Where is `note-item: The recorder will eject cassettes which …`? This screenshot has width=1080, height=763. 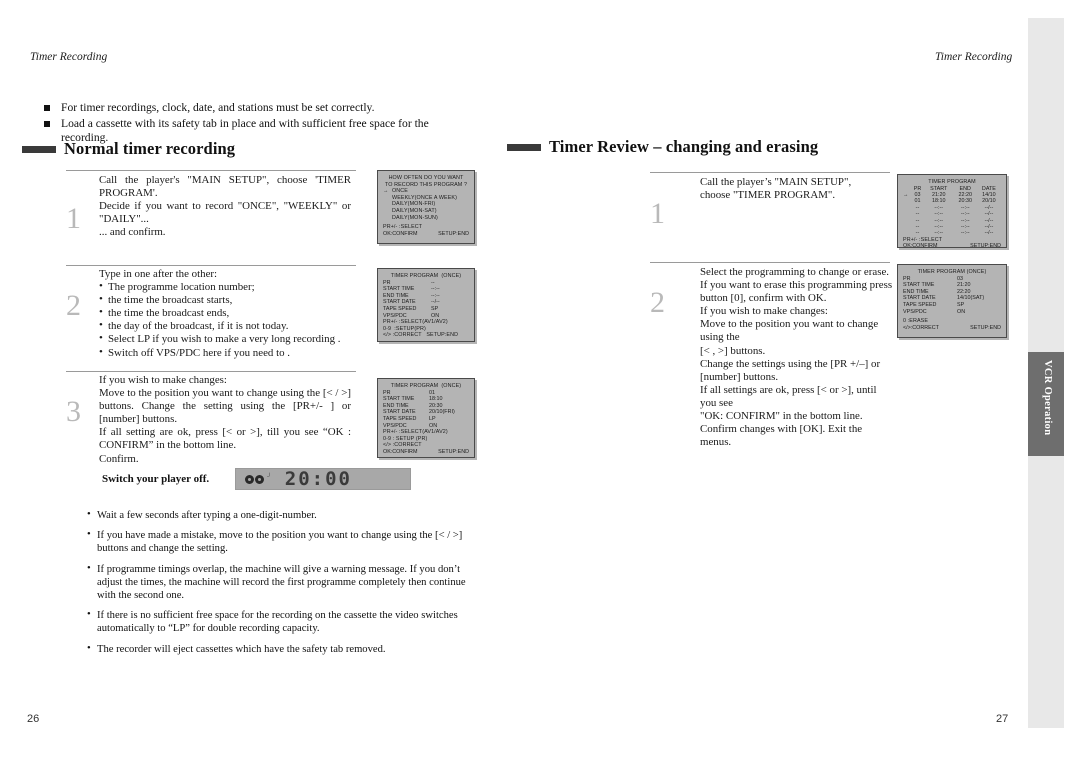
note-item: The recorder will eject cassettes which … is located at coordinates (286, 649).